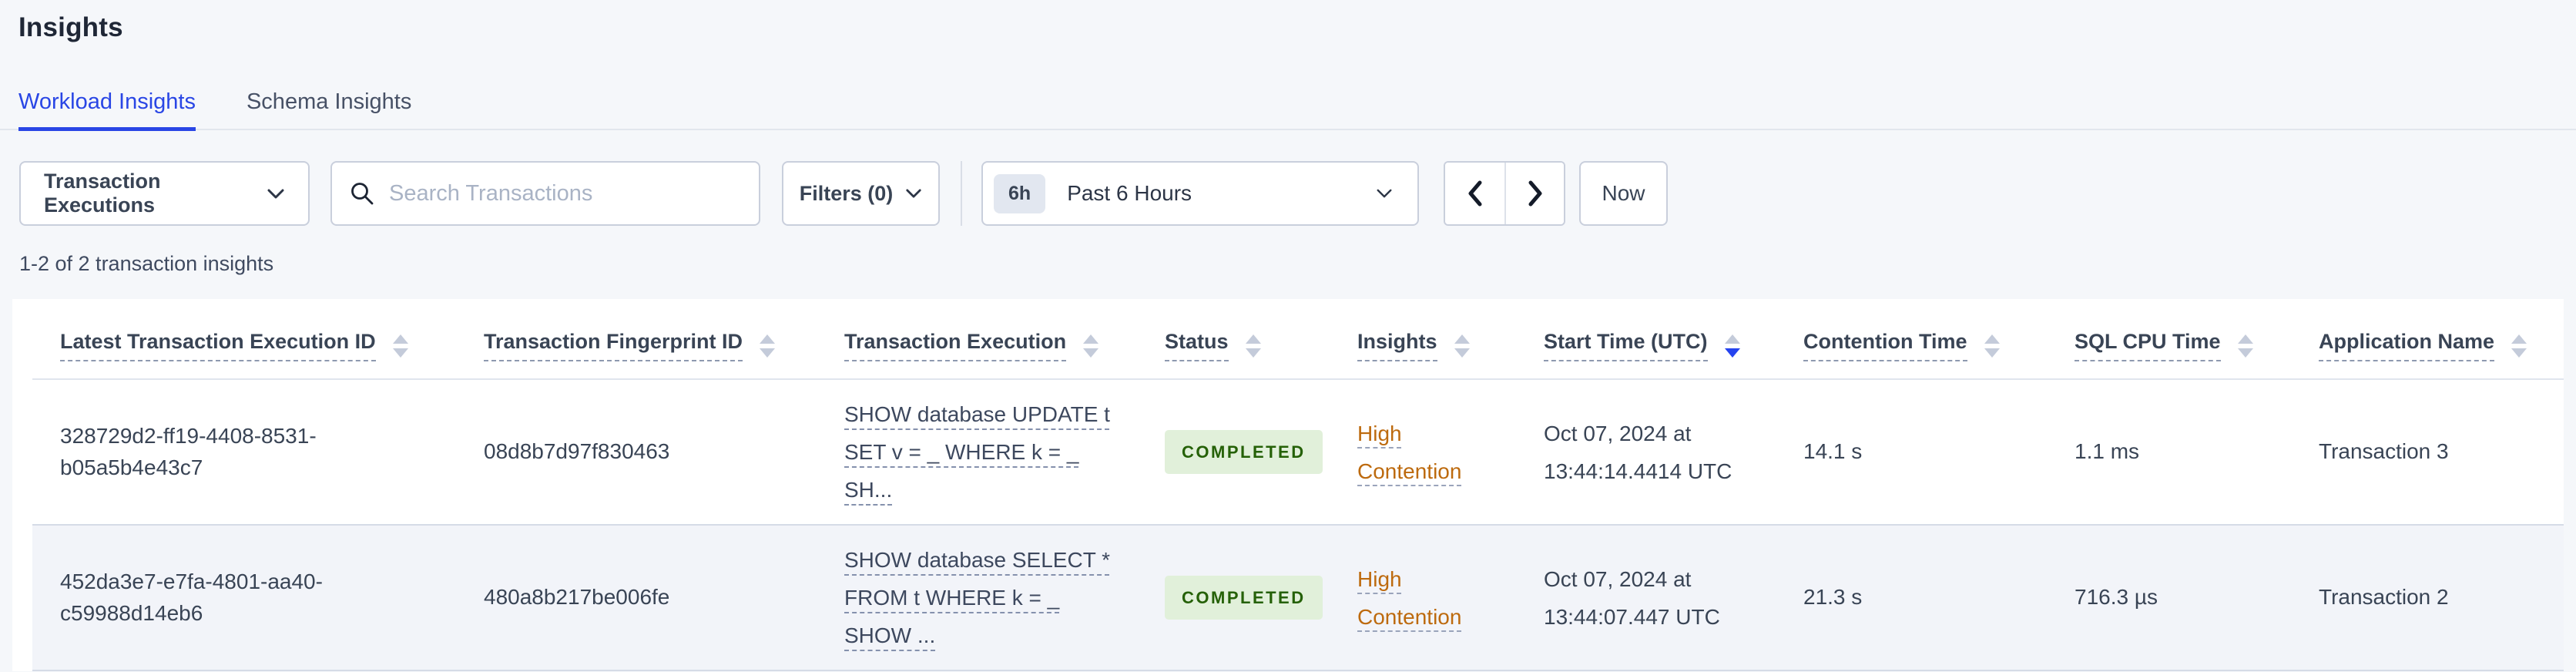 Image resolution: width=2576 pixels, height=672 pixels. I want to click on results-summary: 1-2 of 2 transaction insights, so click(146, 263).